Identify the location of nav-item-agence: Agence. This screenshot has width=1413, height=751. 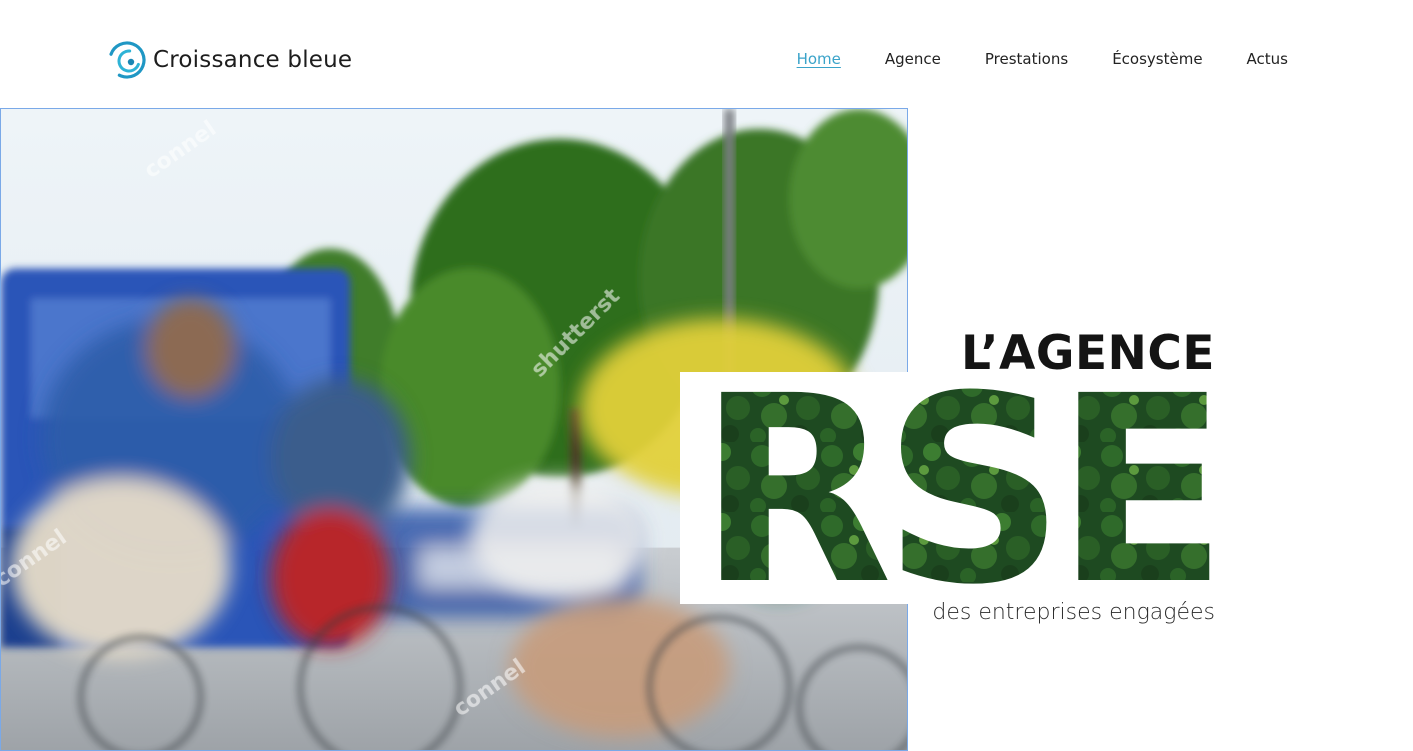
(913, 59).